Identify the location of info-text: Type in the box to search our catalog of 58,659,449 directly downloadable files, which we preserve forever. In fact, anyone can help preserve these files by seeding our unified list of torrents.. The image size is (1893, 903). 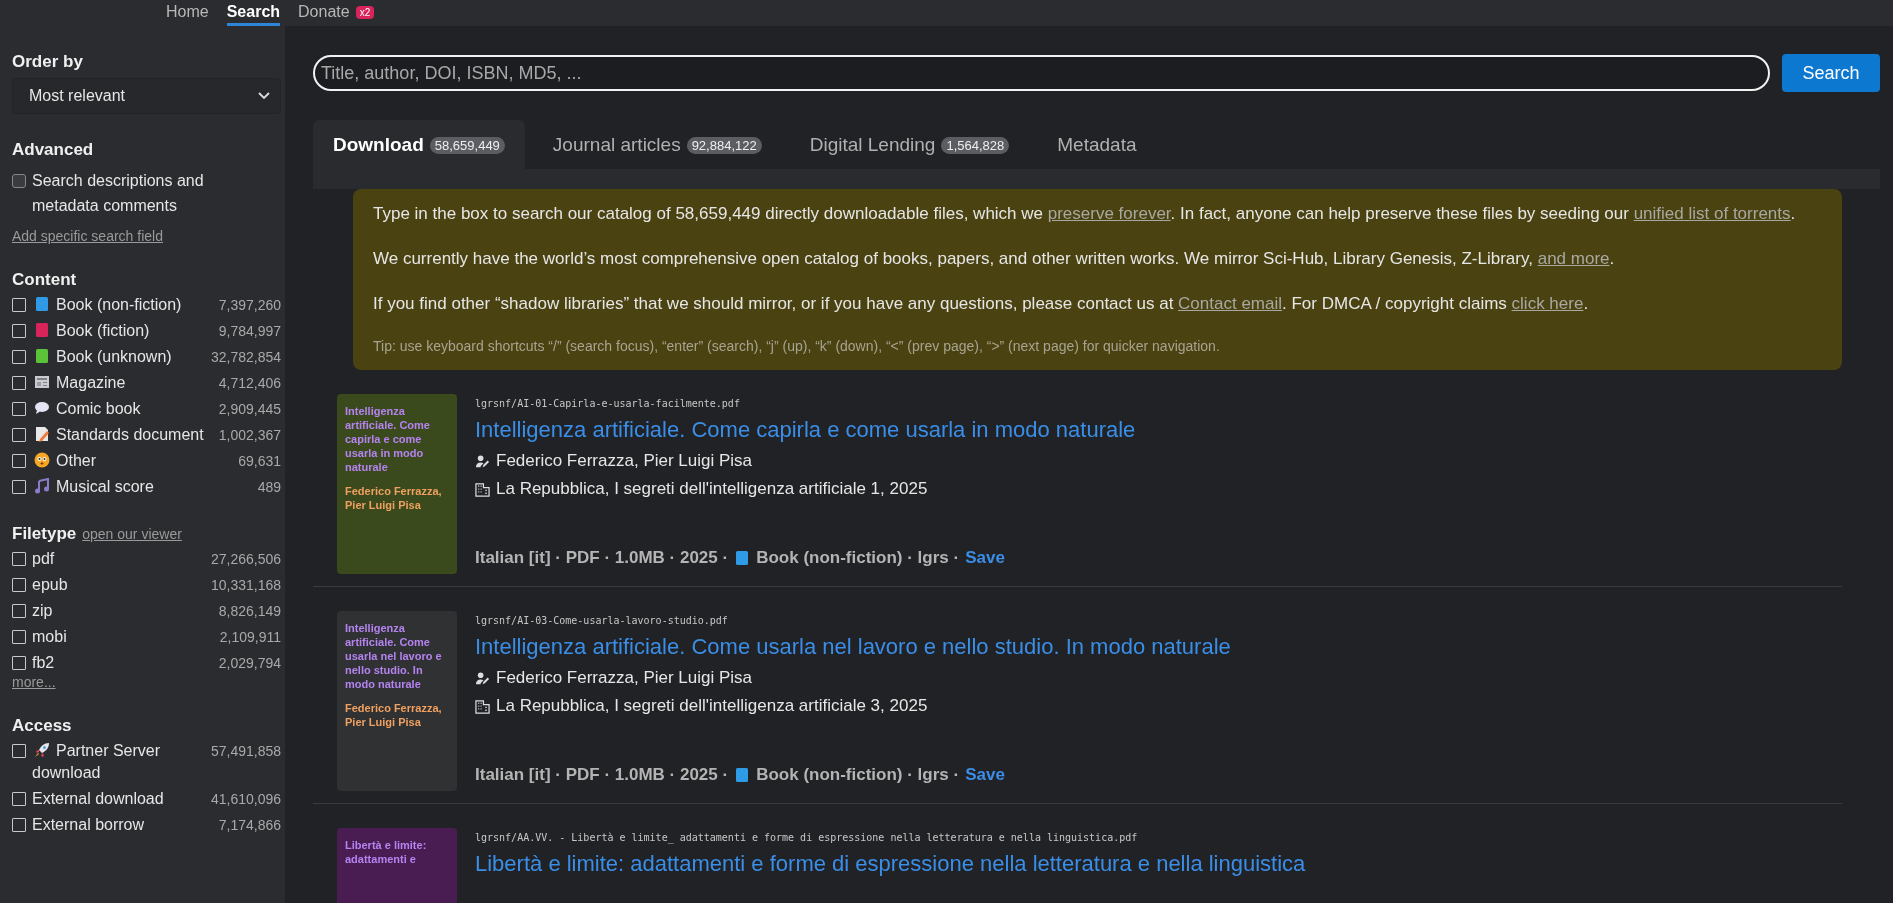
(1085, 214).